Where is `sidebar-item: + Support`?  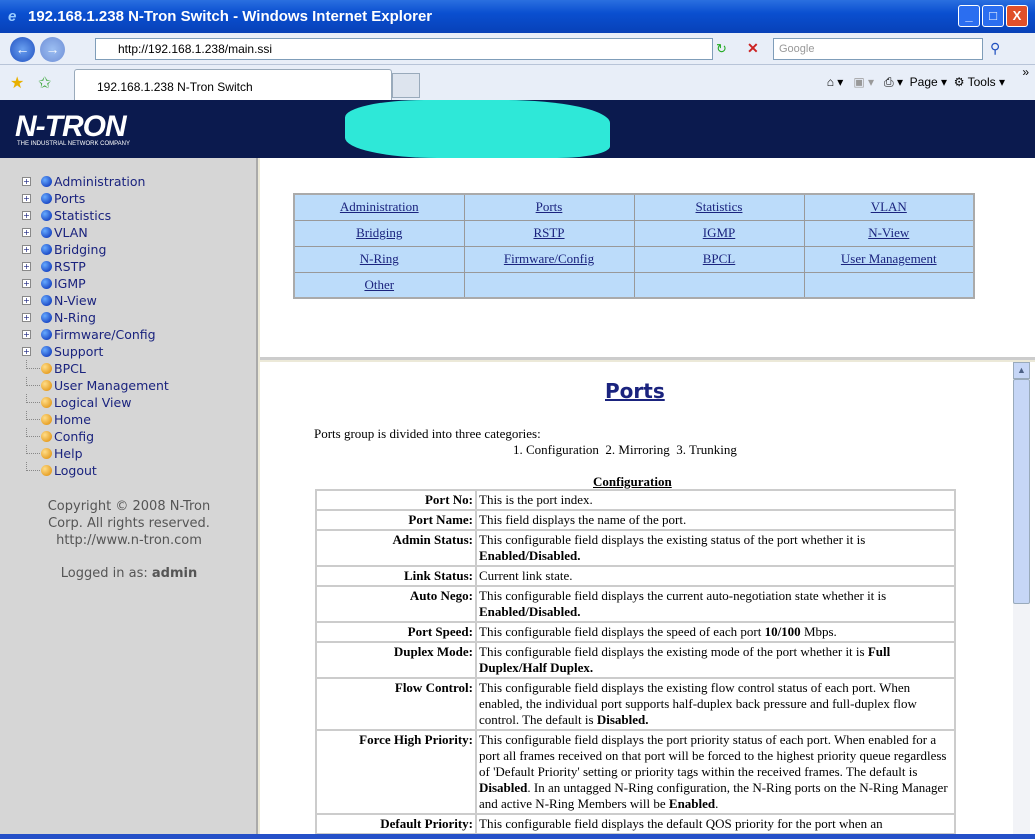
sidebar-item: + Support is located at coordinates (62, 351).